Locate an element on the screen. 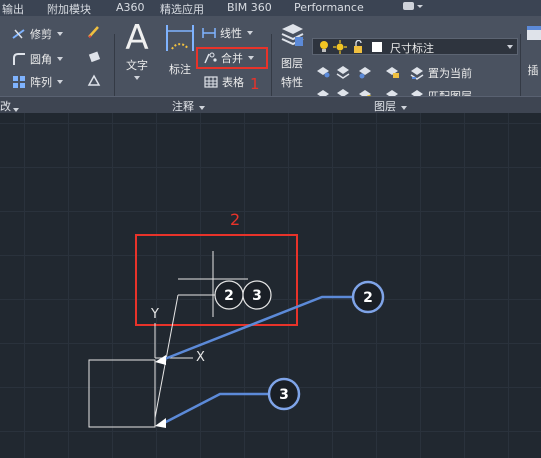 Image resolution: width=541 pixels, height=458 pixels. merge-selection-box is located at coordinates (216, 280).